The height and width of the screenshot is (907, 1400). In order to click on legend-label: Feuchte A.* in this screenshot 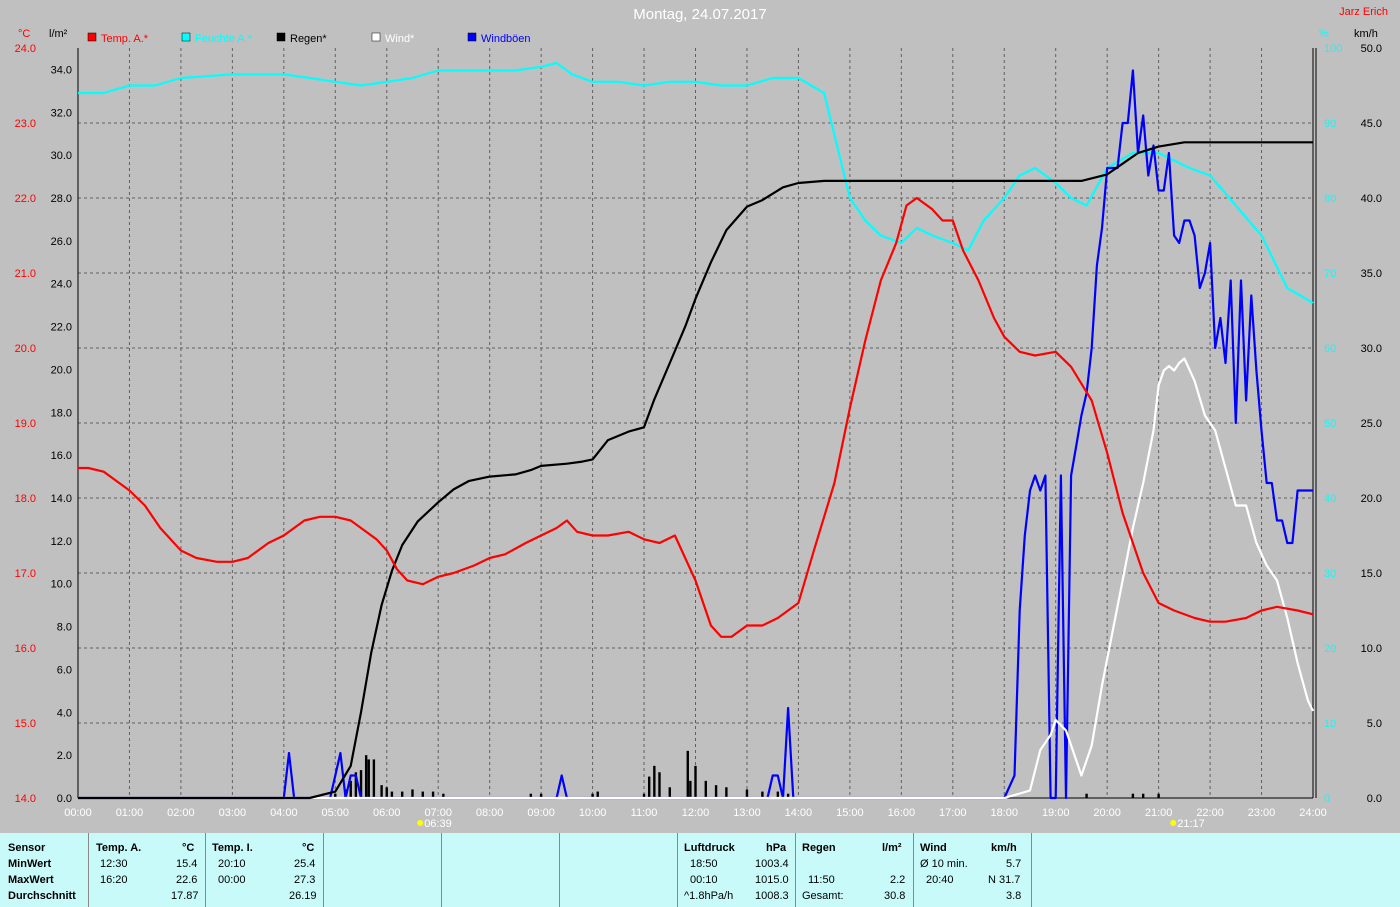, I will do `click(224, 39)`.